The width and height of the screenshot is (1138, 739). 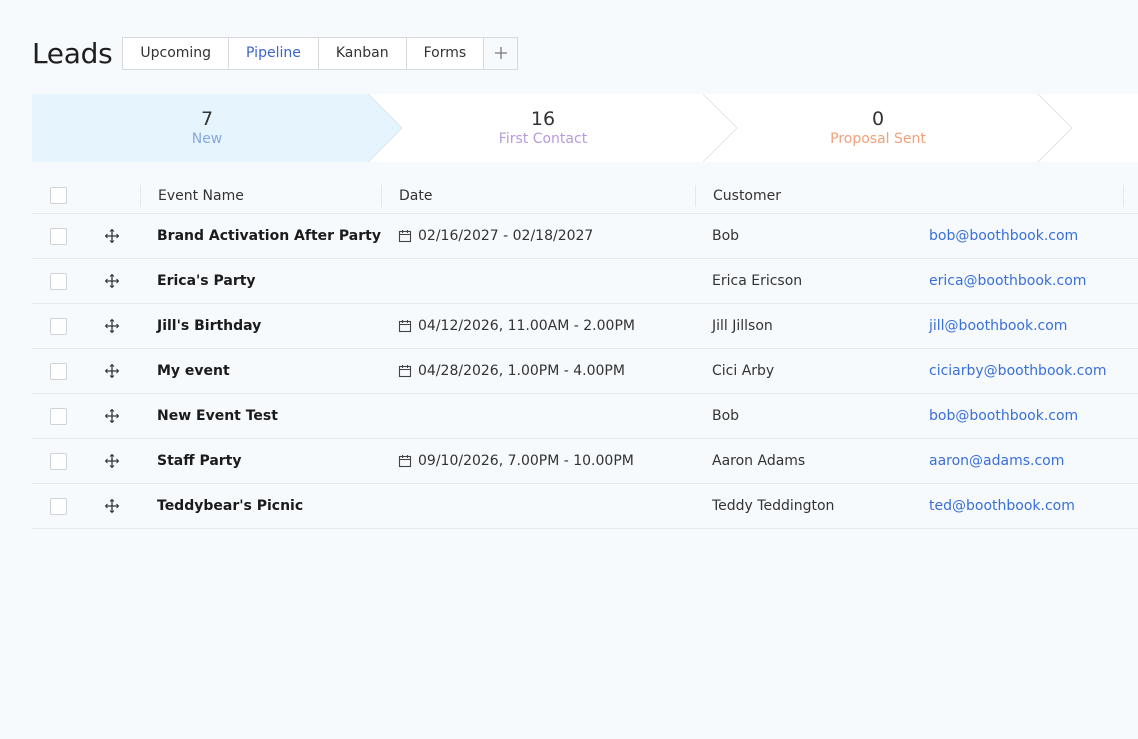 I want to click on event-name: Teddybear's Picnic, so click(x=260, y=506).